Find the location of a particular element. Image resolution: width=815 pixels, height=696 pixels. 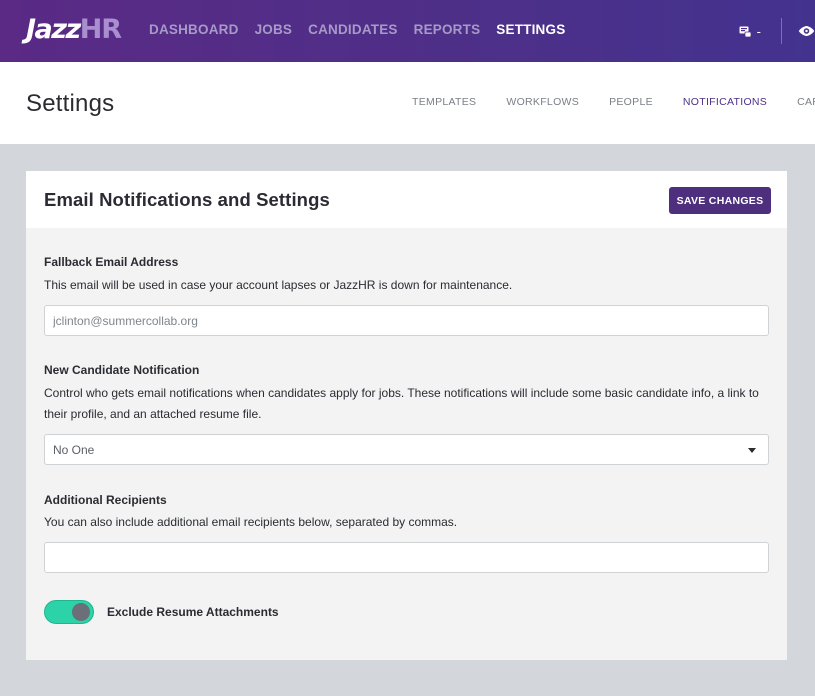

notifications-button: - is located at coordinates (750, 31).